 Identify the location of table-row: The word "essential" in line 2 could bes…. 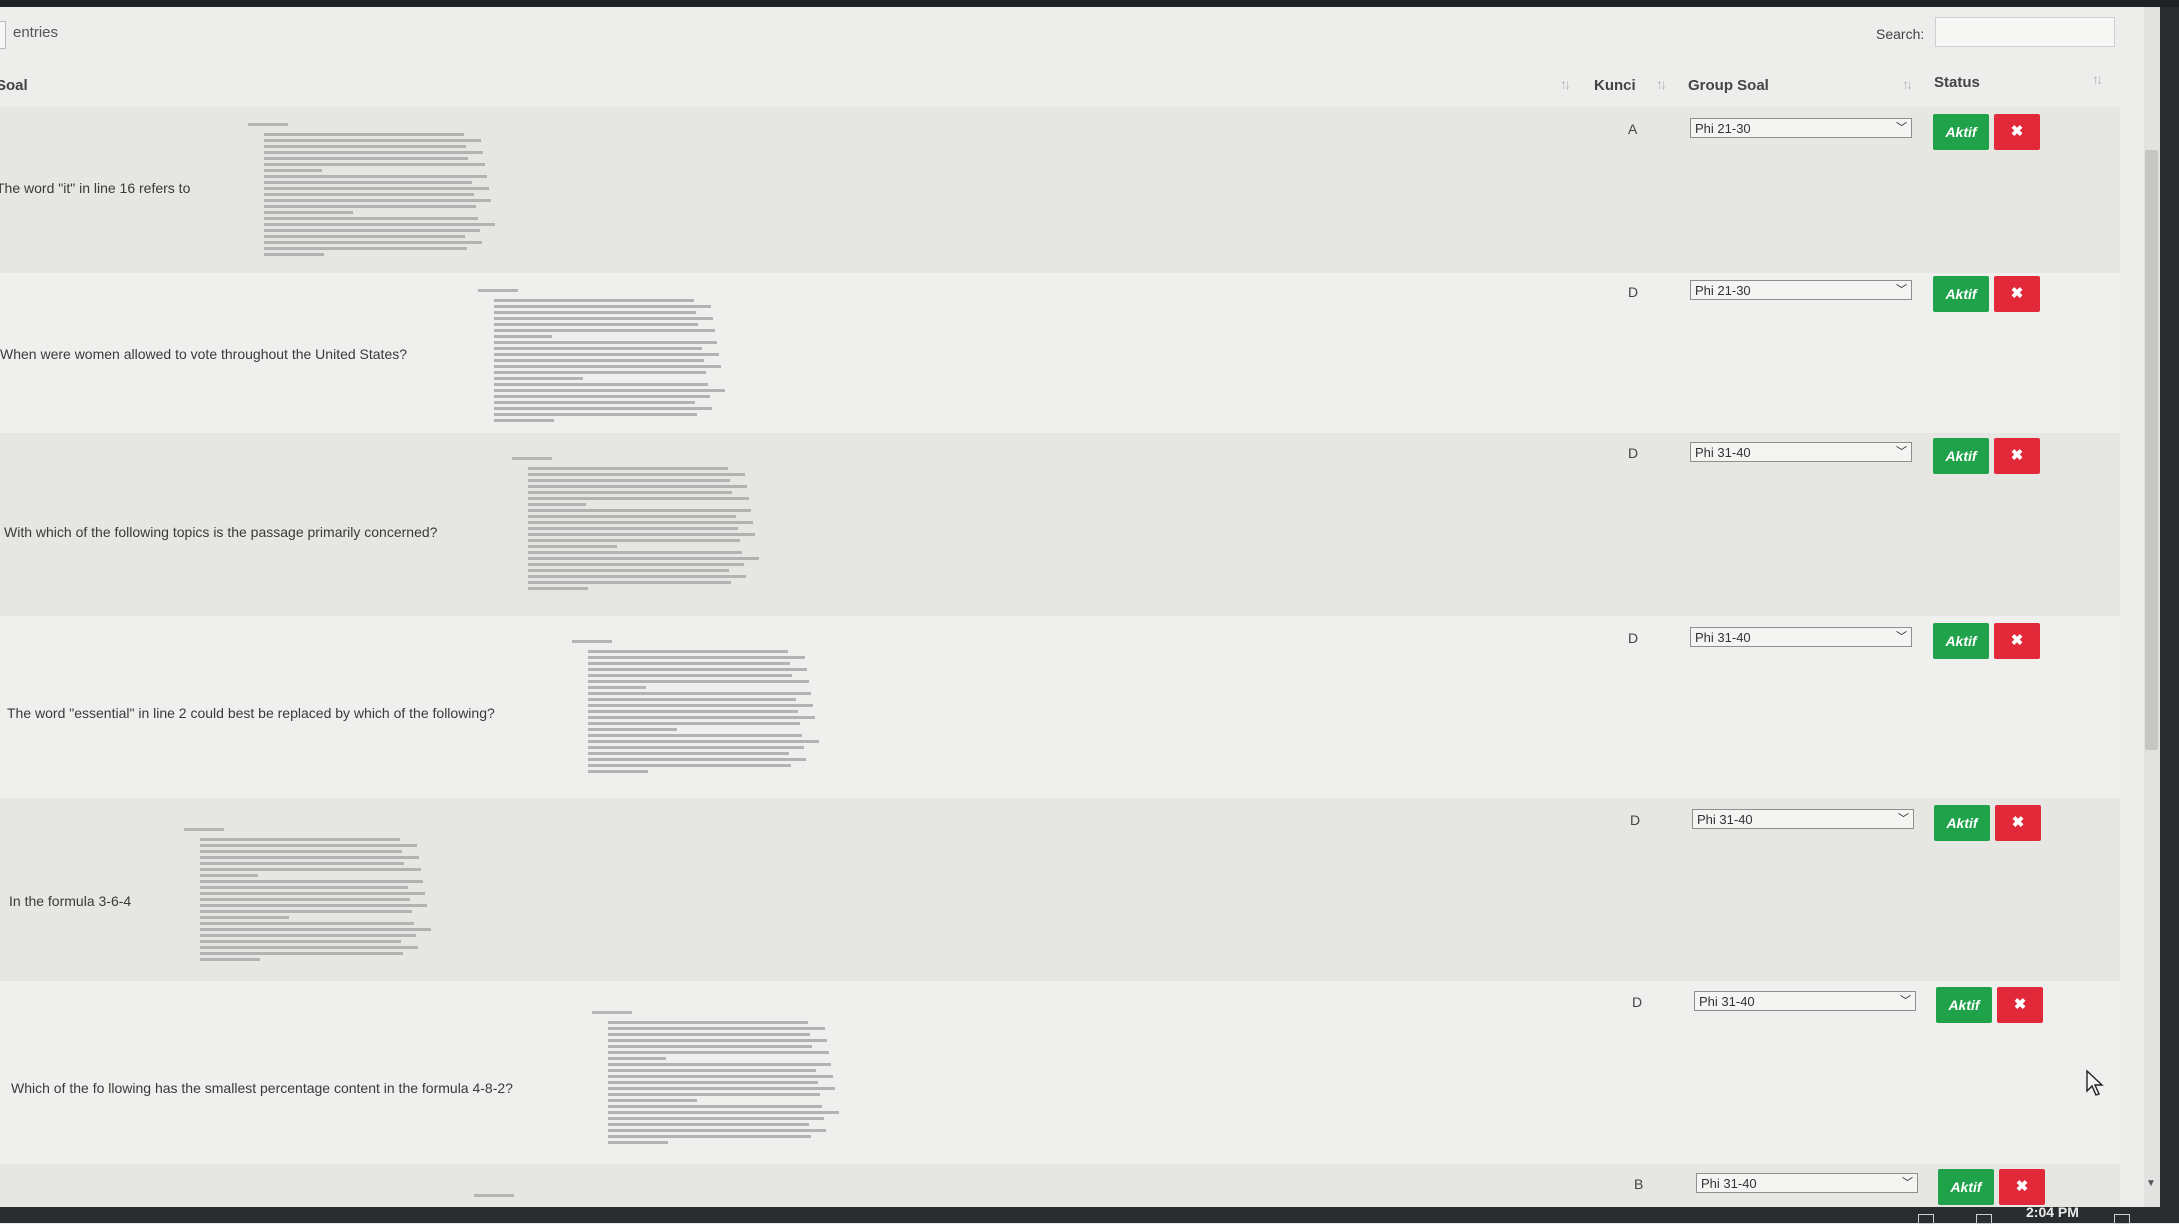
(1060, 707).